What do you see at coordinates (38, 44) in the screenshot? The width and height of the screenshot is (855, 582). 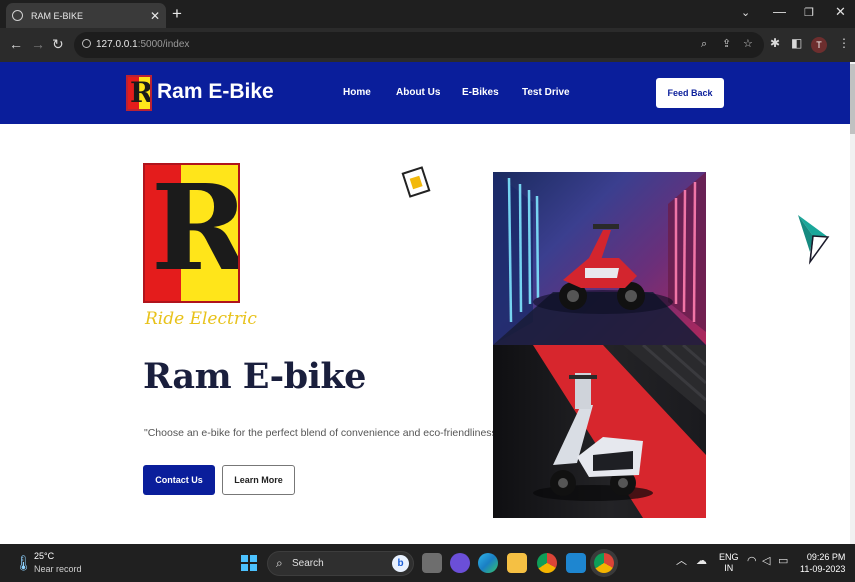 I see `forward-arrow-icon: →` at bounding box center [38, 44].